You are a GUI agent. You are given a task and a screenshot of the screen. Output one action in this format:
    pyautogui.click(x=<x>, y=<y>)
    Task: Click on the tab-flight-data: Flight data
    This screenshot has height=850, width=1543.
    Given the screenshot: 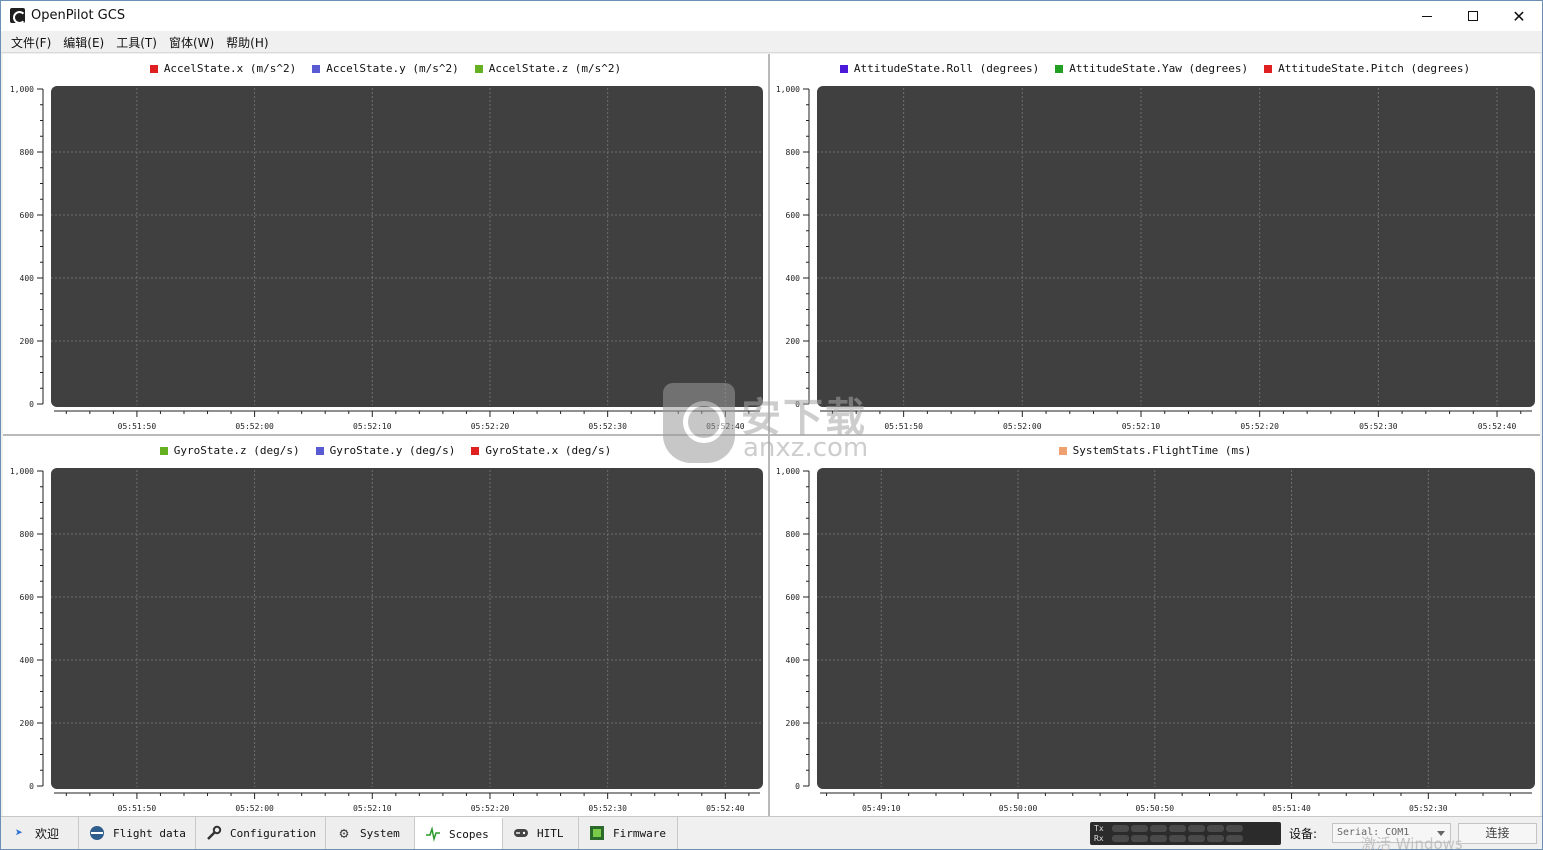 What is the action you would take?
    pyautogui.click(x=137, y=833)
    